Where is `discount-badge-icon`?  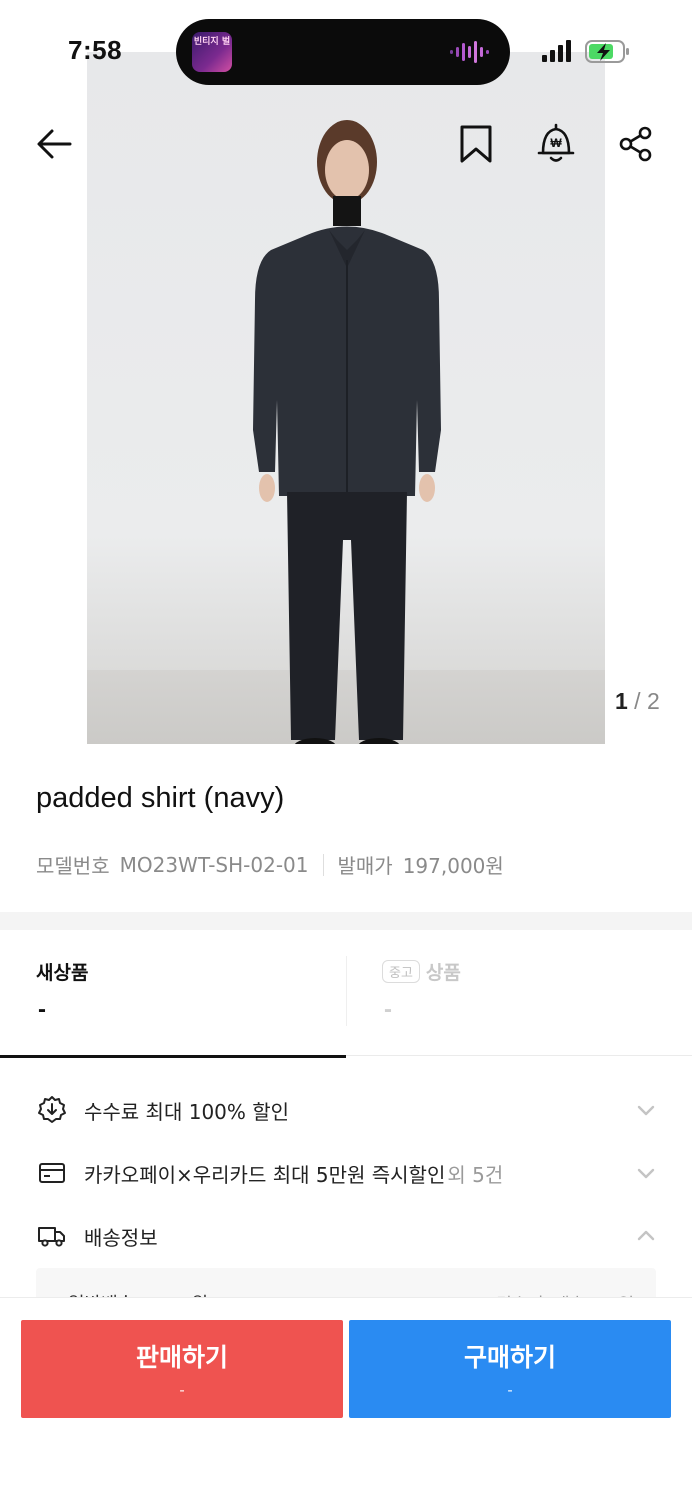
discount-badge-icon is located at coordinates (52, 1110).